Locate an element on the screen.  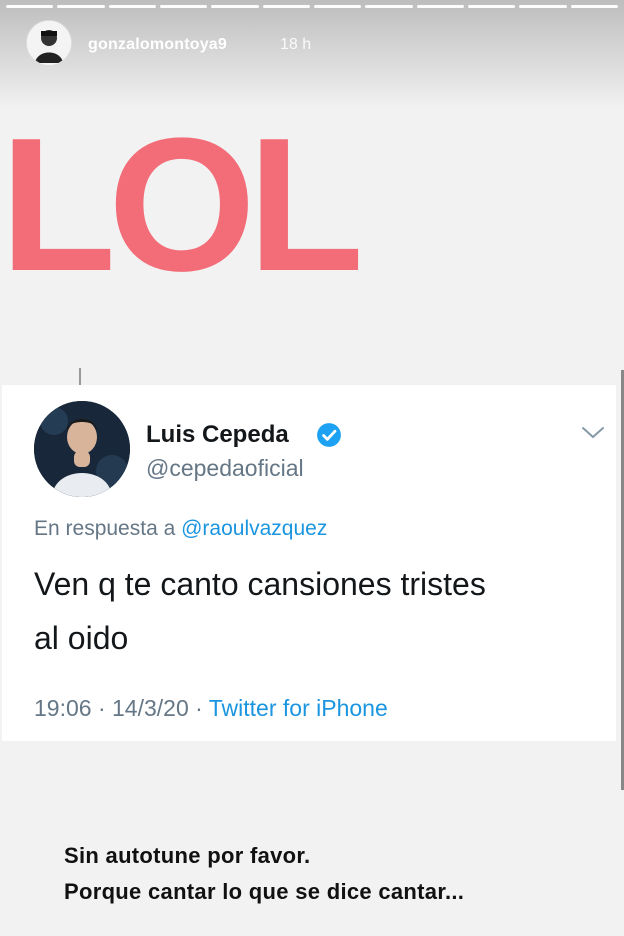
story-progress-bar is located at coordinates (312, 6).